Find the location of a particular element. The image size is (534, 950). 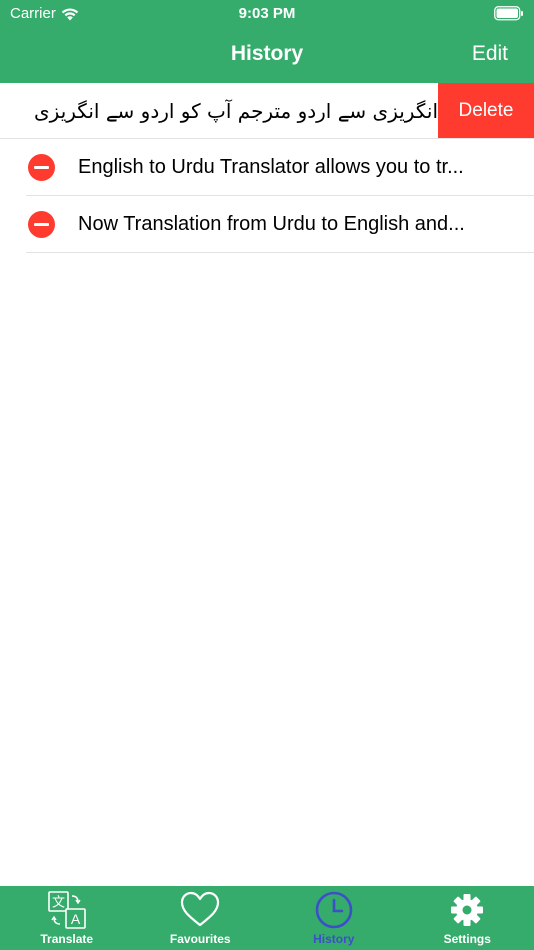

navigation-bar: History Edit is located at coordinates (267, 55).